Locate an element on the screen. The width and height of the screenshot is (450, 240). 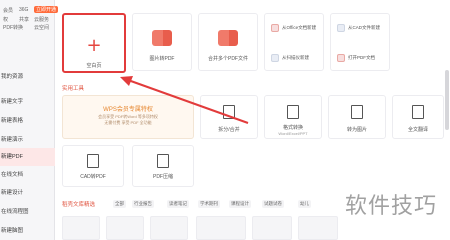
tool-translate: 全文翻译 is located at coordinates (418, 117).